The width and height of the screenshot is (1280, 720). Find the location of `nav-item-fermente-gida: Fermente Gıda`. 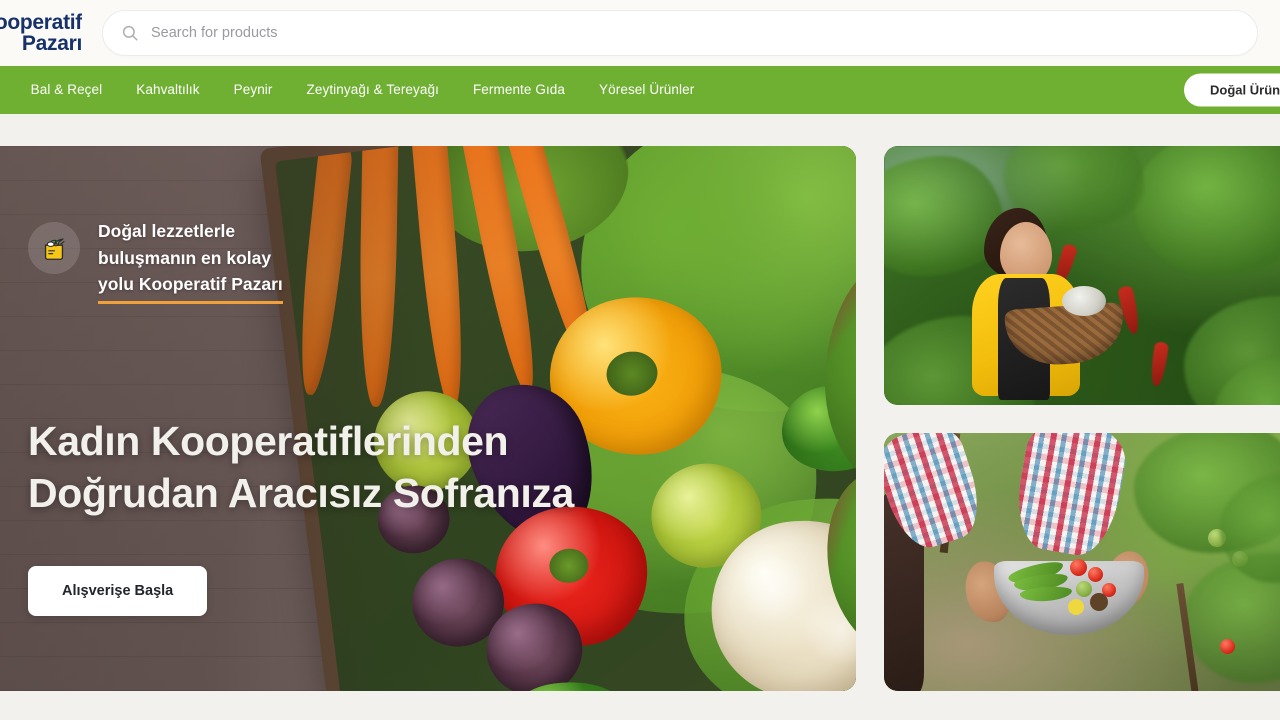

nav-item-fermente-gida: Fermente Gıda is located at coordinates (519, 90).